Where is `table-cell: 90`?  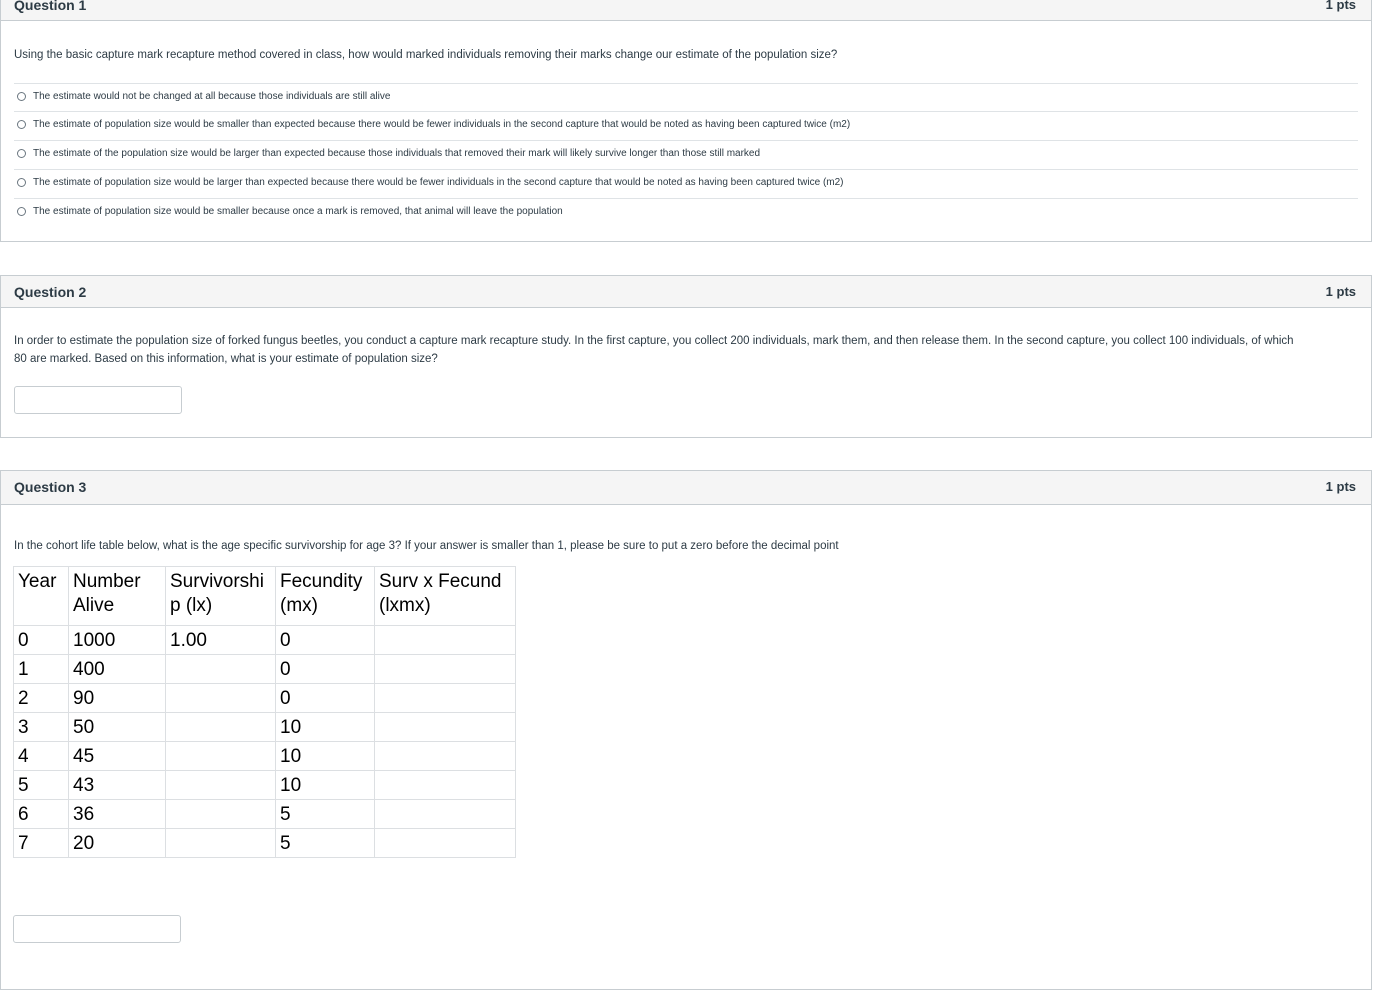 table-cell: 90 is located at coordinates (117, 698).